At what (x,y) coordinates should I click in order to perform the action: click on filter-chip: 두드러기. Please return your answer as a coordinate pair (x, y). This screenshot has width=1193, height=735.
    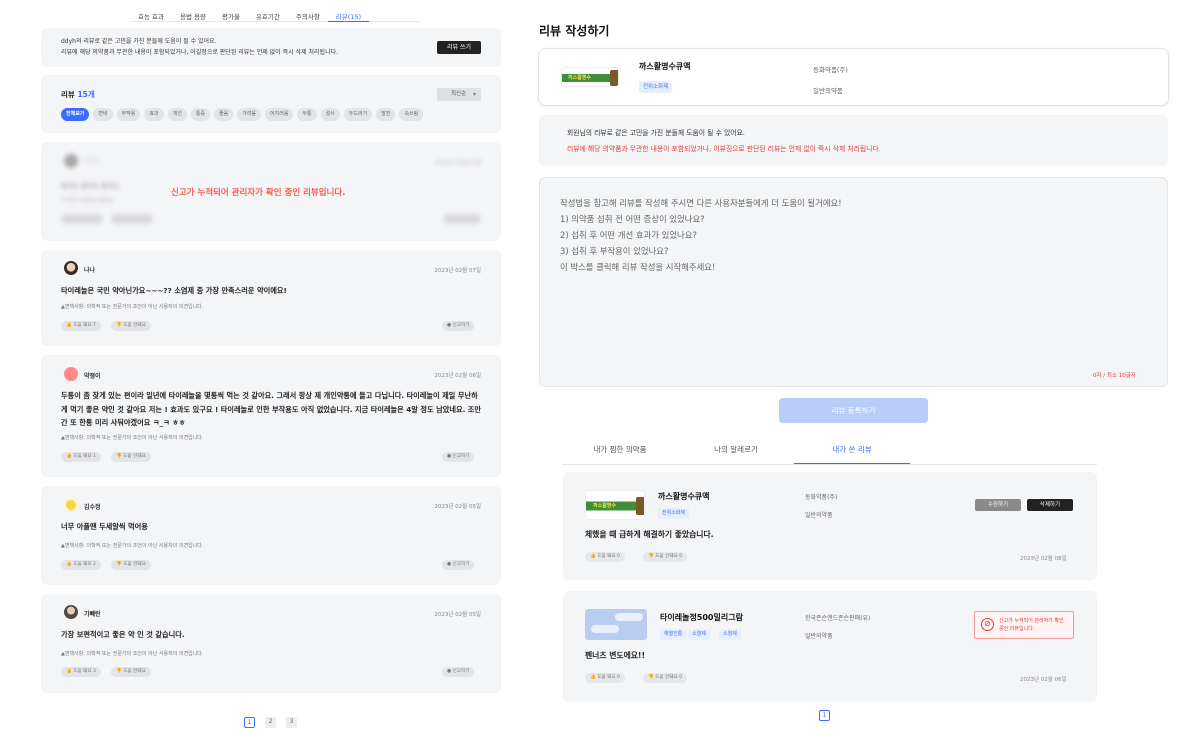
    Looking at the image, I should click on (358, 114).